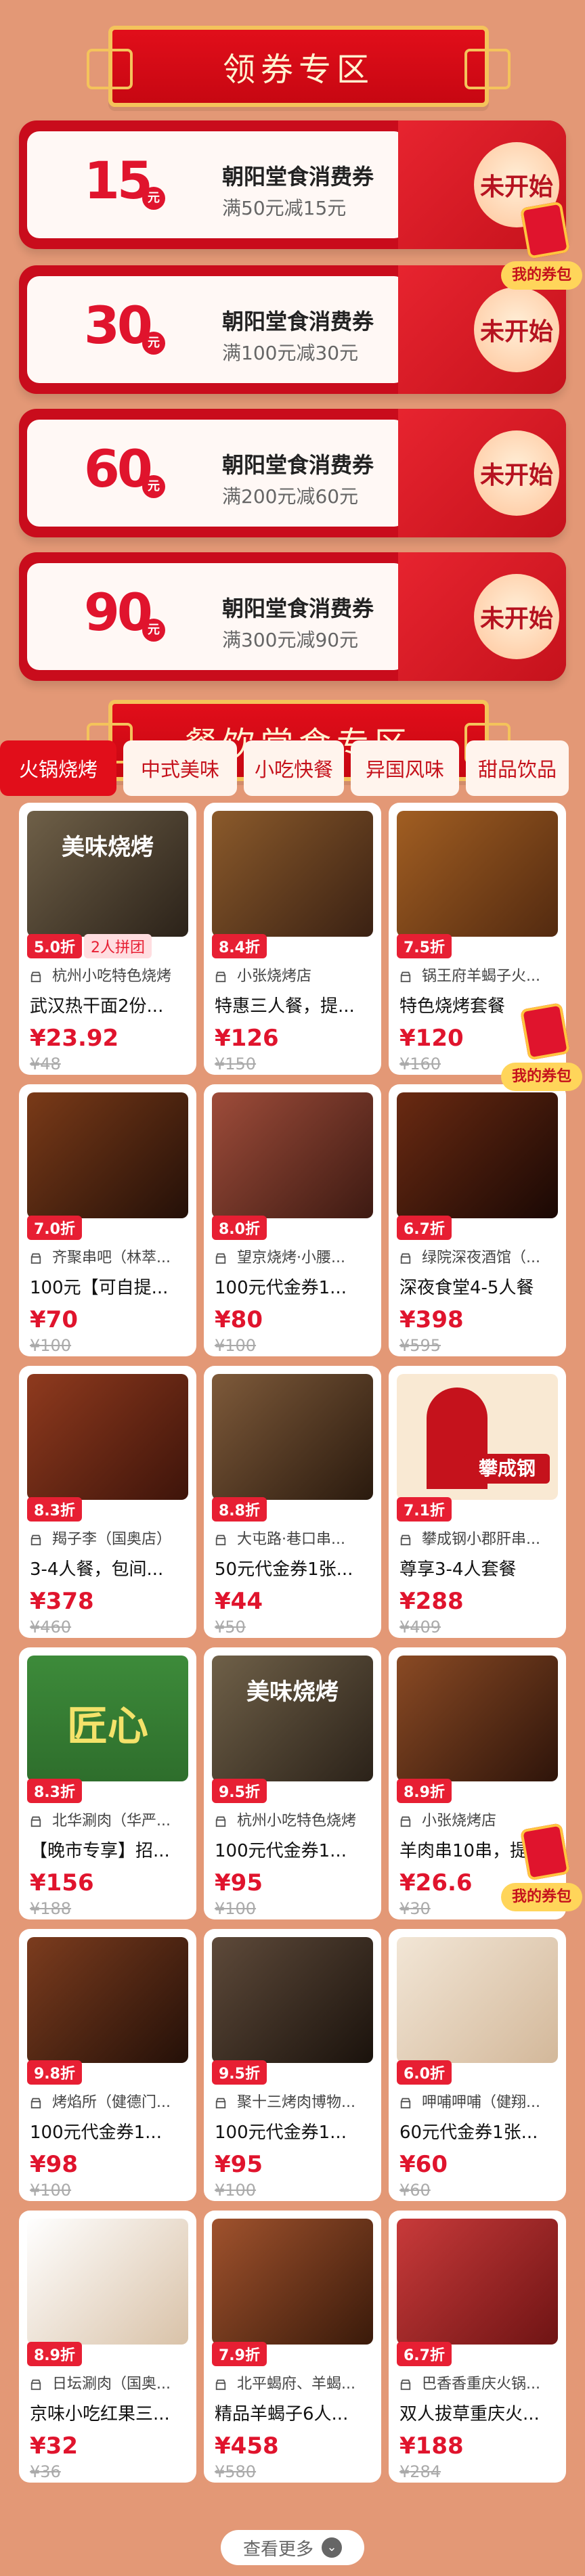  I want to click on product-card: 7.9折 北平蝎府、羊蝎... 精品羊蝎子6人... ¥458 ¥580, so click(292, 2347).